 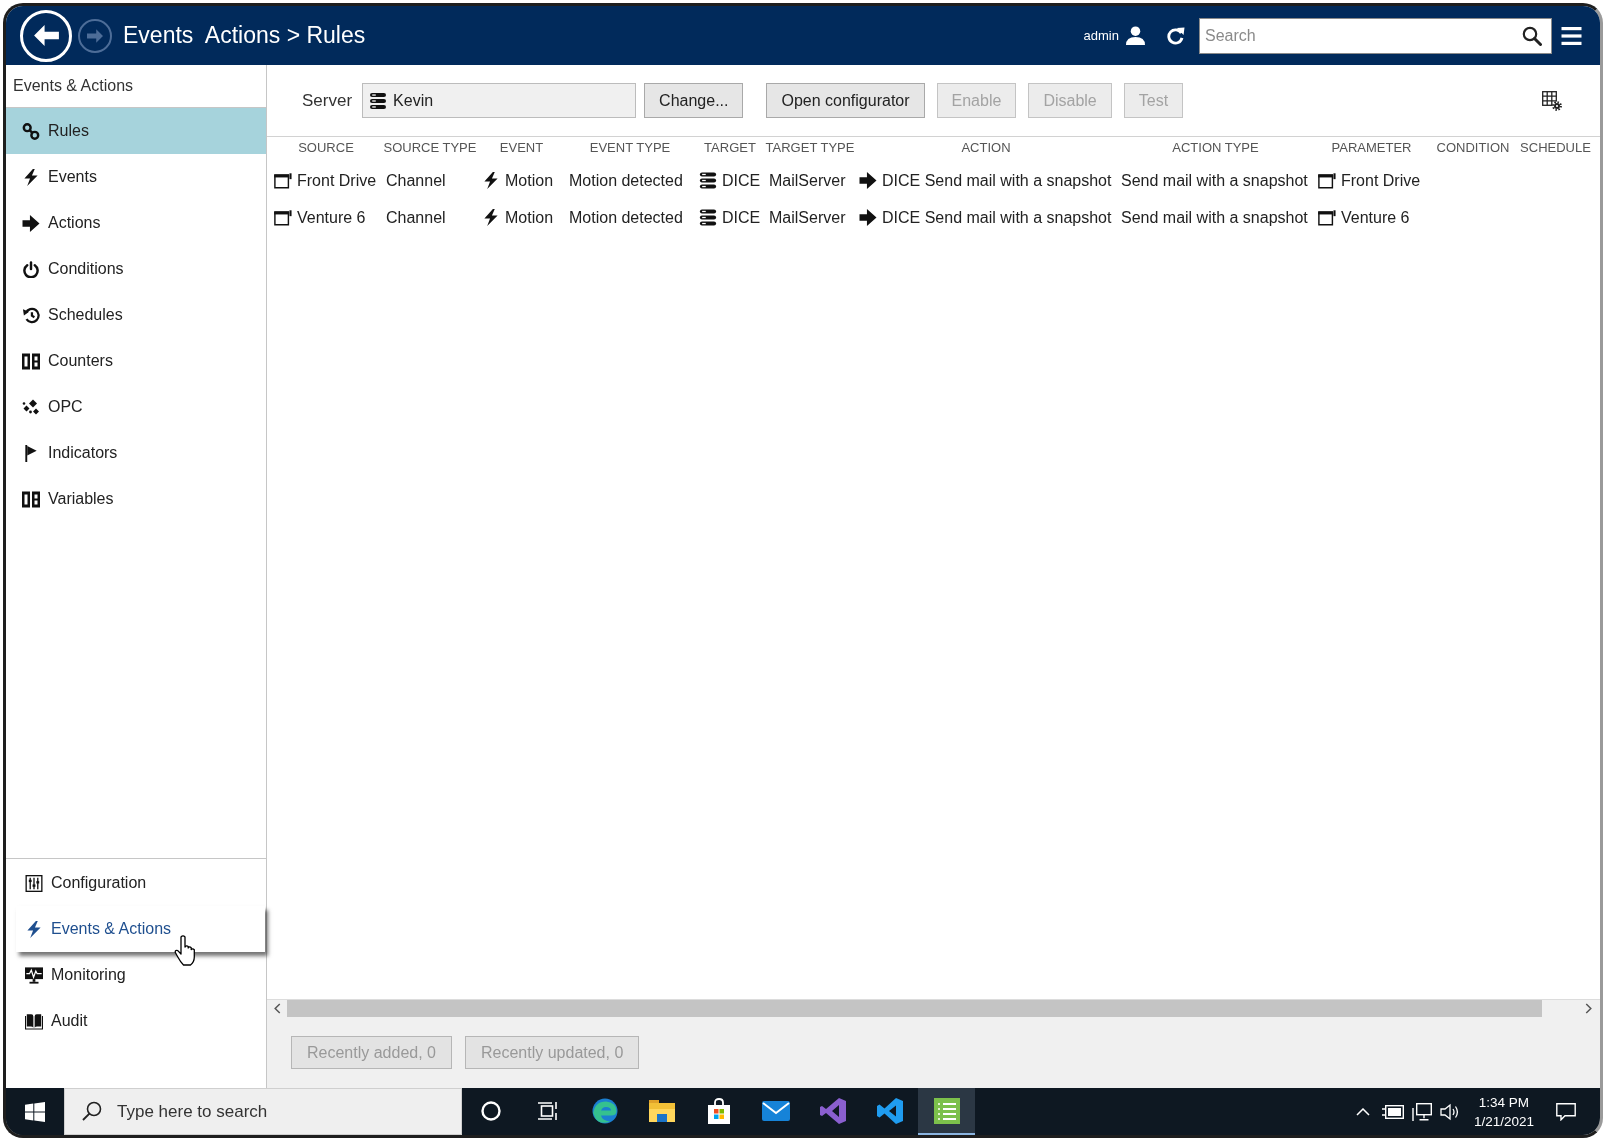 What do you see at coordinates (136, 269) in the screenshot?
I see `sidebar-item: Conditions` at bounding box center [136, 269].